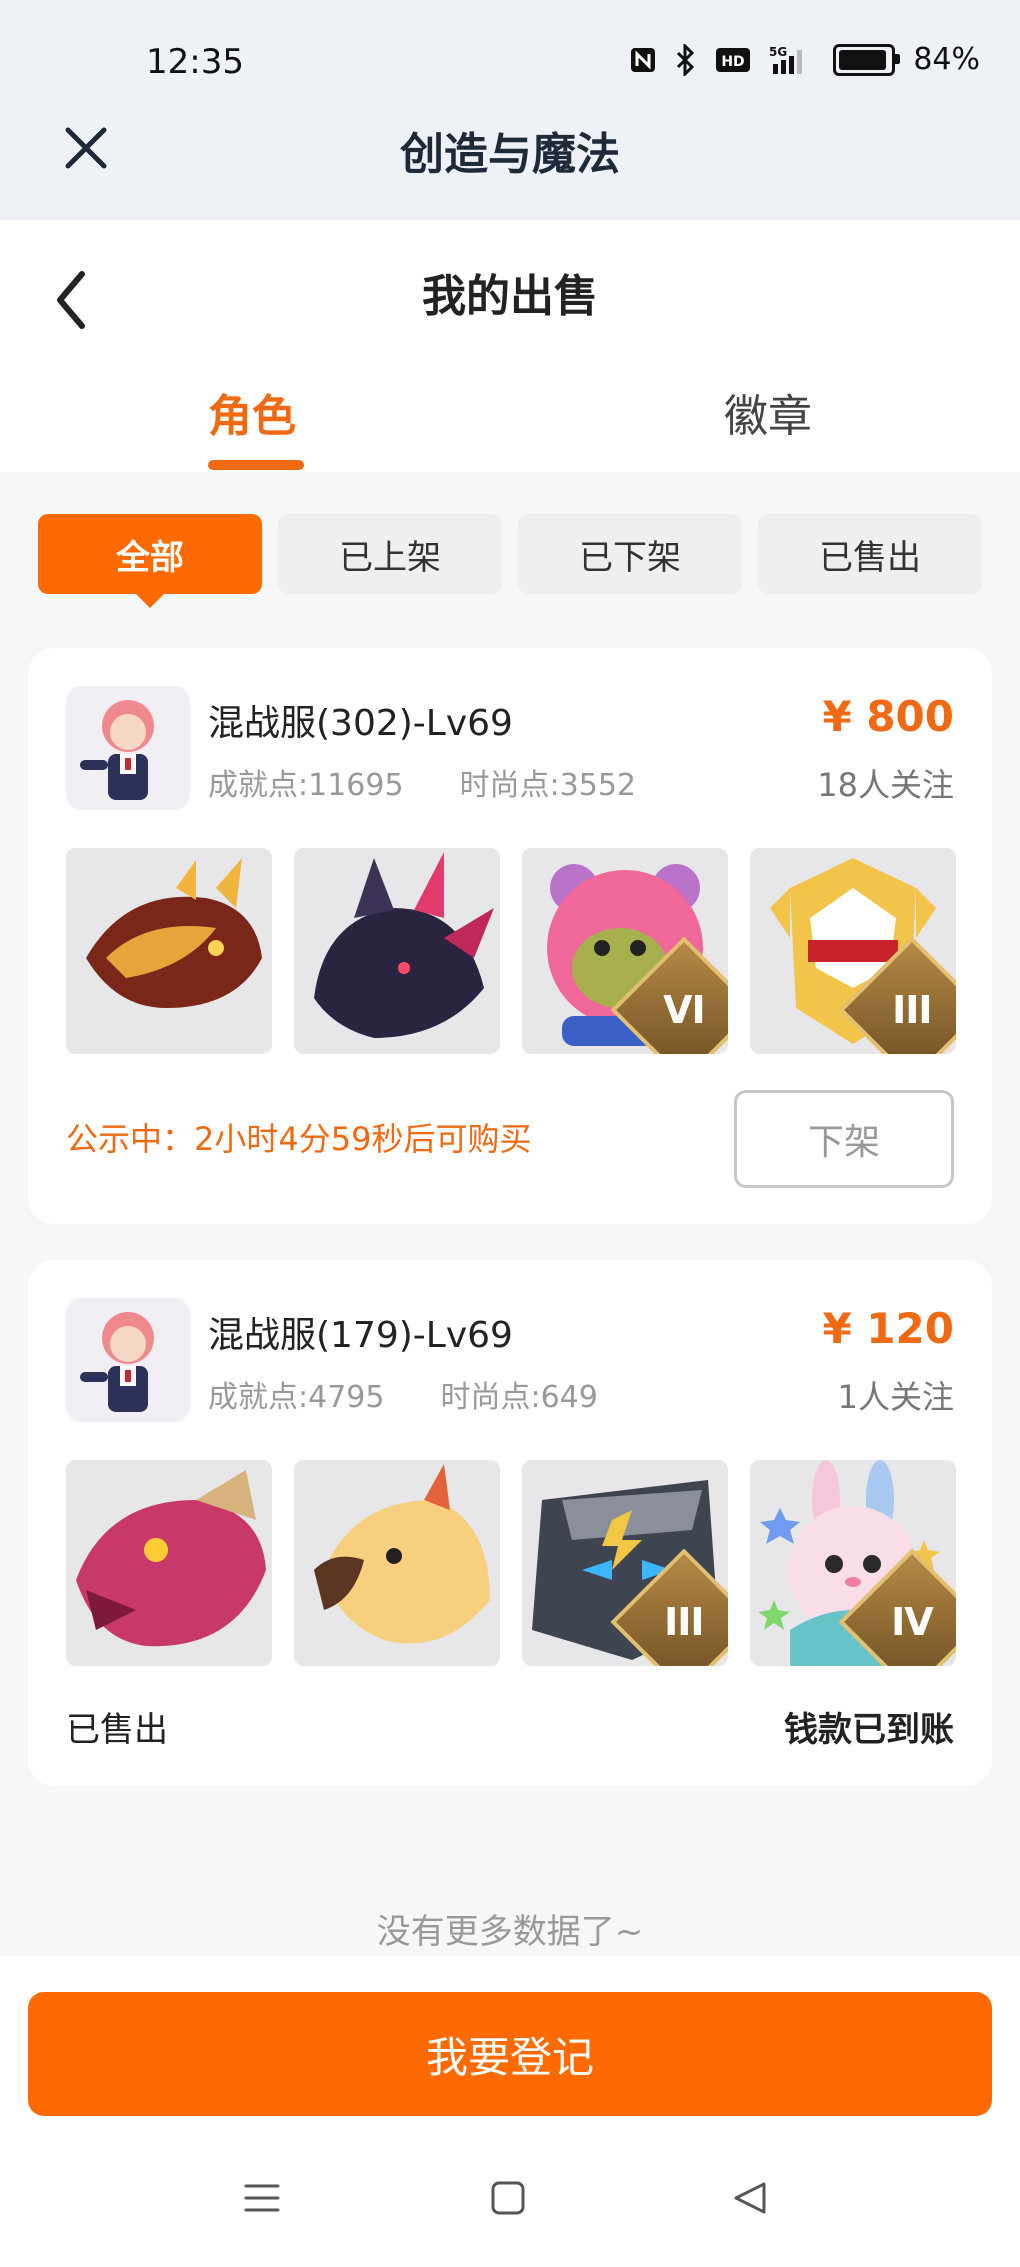 This screenshot has width=1020, height=2267. Describe the element at coordinates (853, 951) in the screenshot. I see `golden-helmet-mount-icon: III` at that location.